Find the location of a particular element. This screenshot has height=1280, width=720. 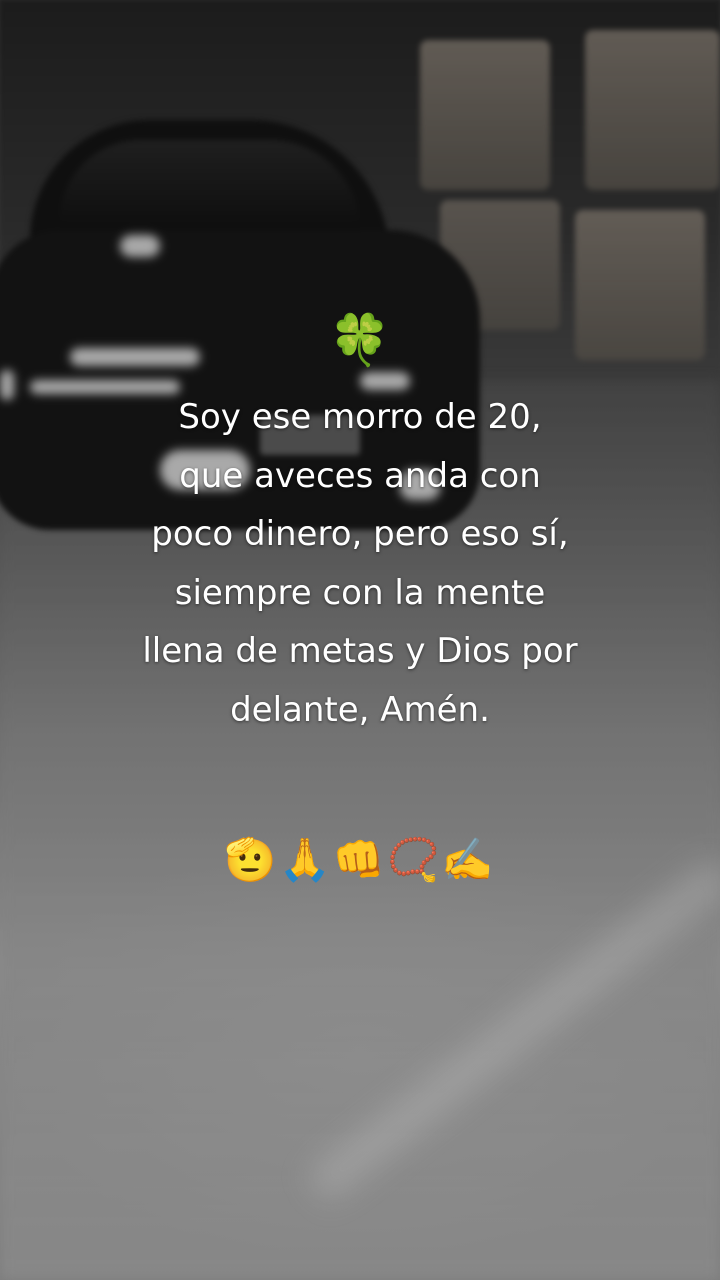

four-leaf-clover-icon: 🍀 is located at coordinates (360, 340).